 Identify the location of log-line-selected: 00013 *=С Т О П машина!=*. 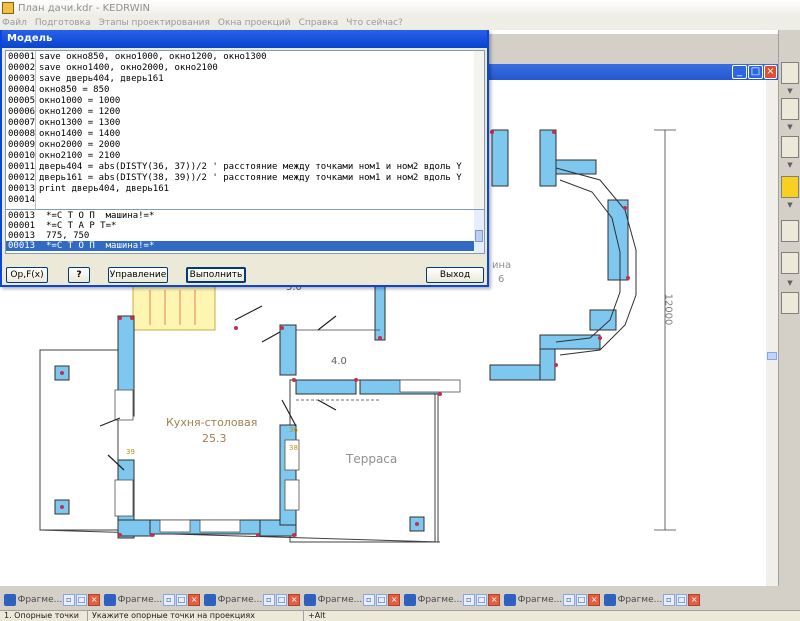
(240, 246).